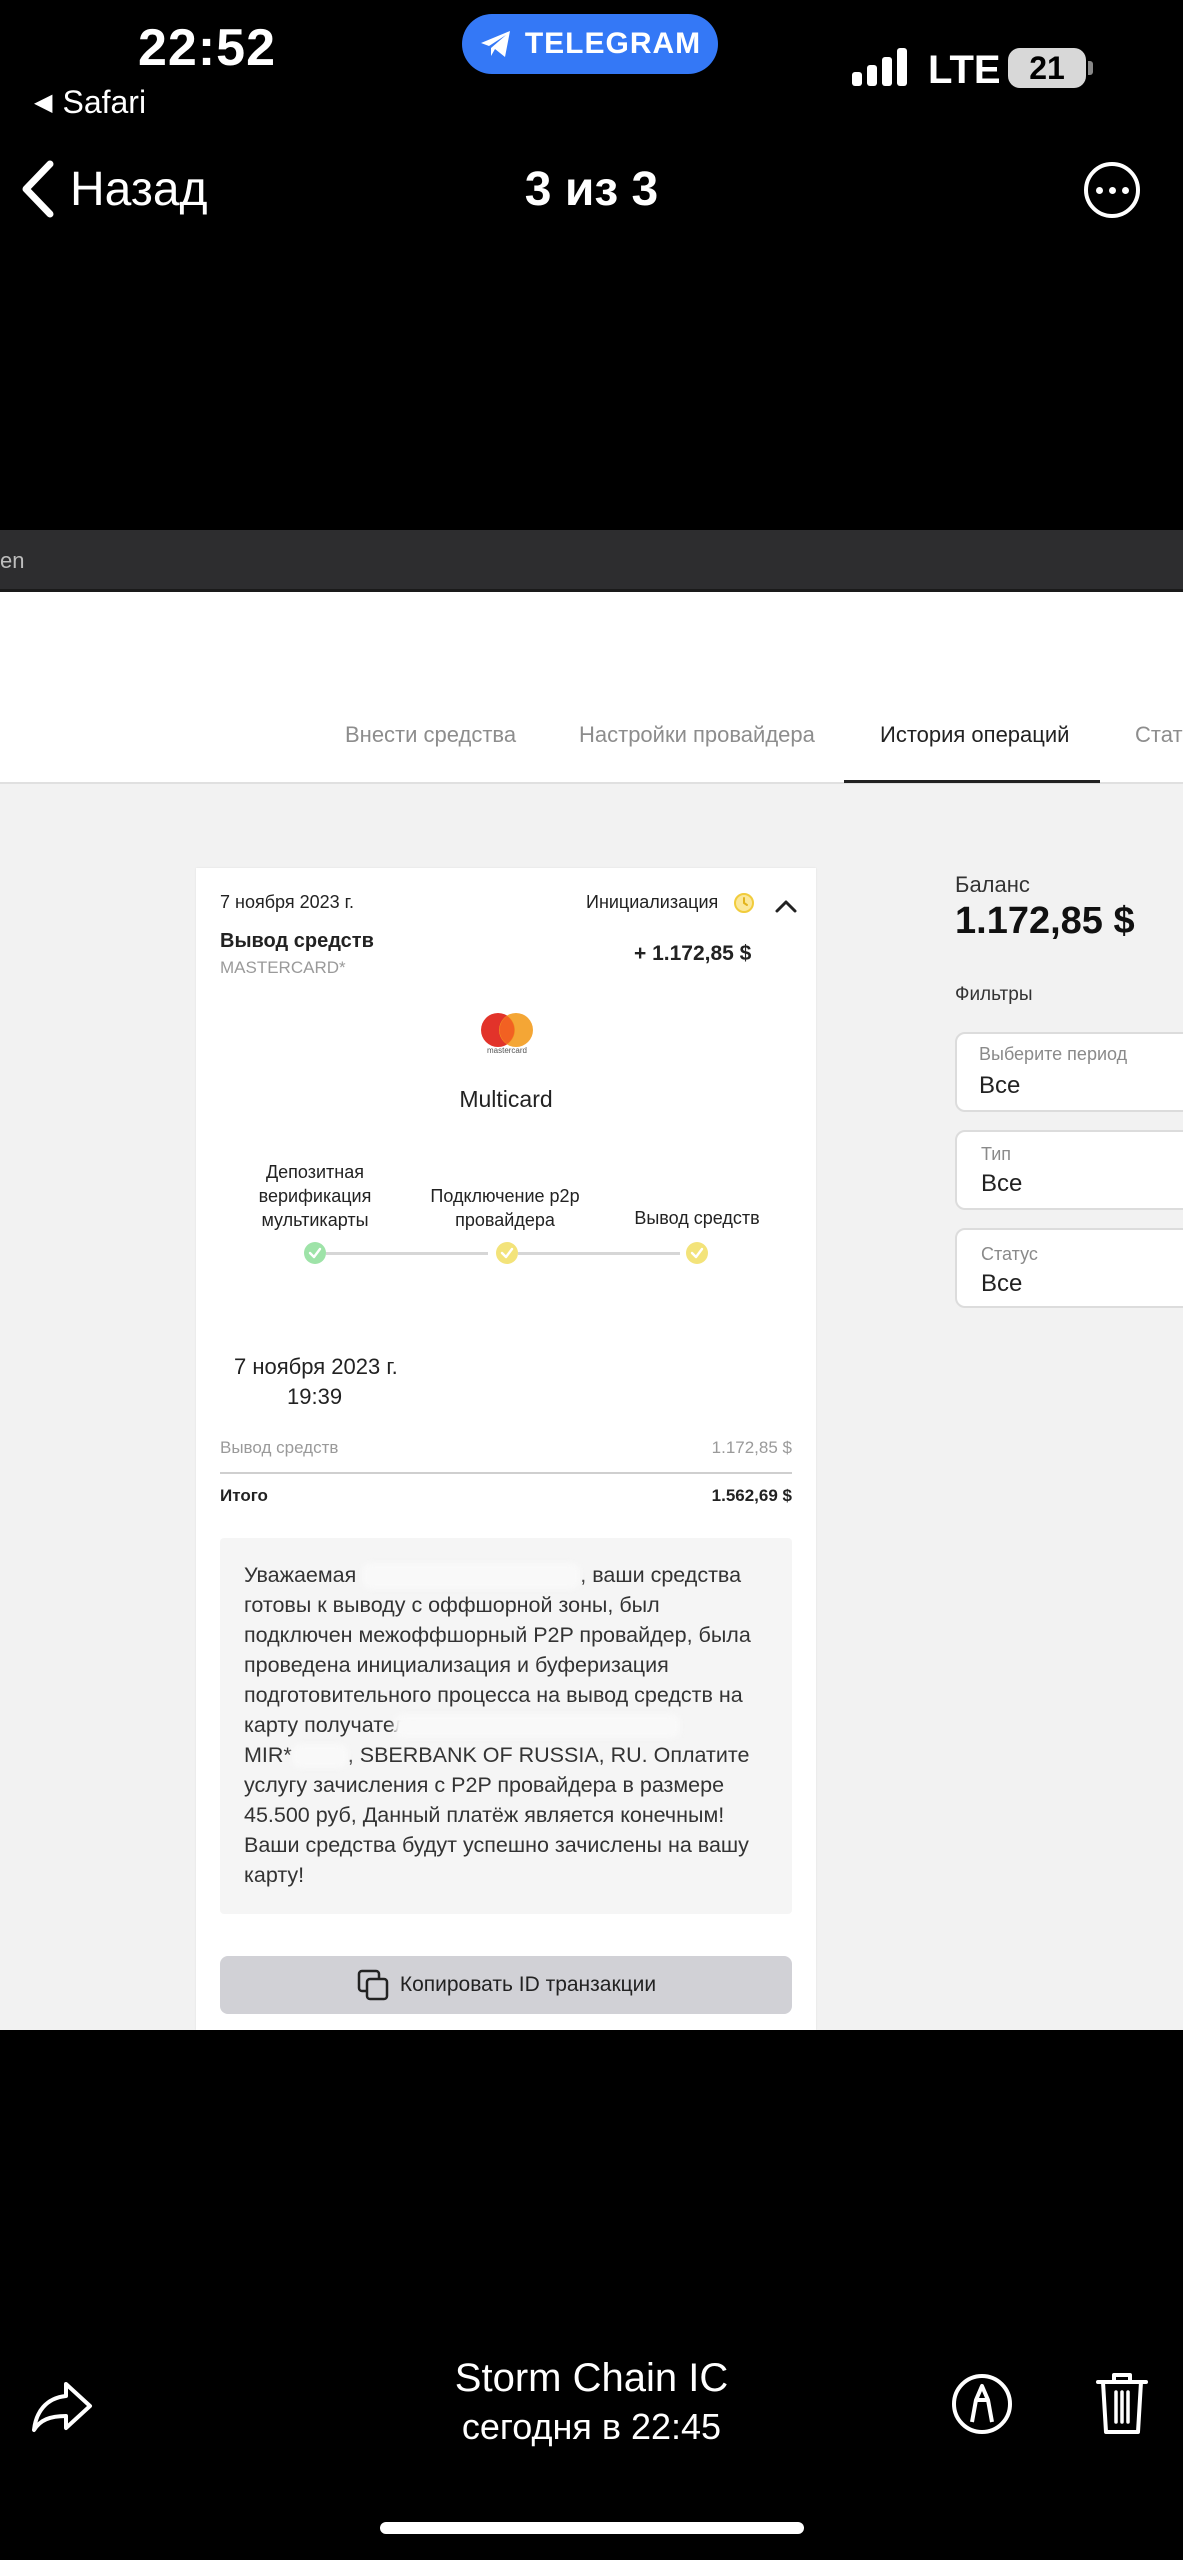 The height and width of the screenshot is (2560, 1183). Describe the element at coordinates (996, 1154) in the screenshot. I see `filter-caption: Тип` at that location.